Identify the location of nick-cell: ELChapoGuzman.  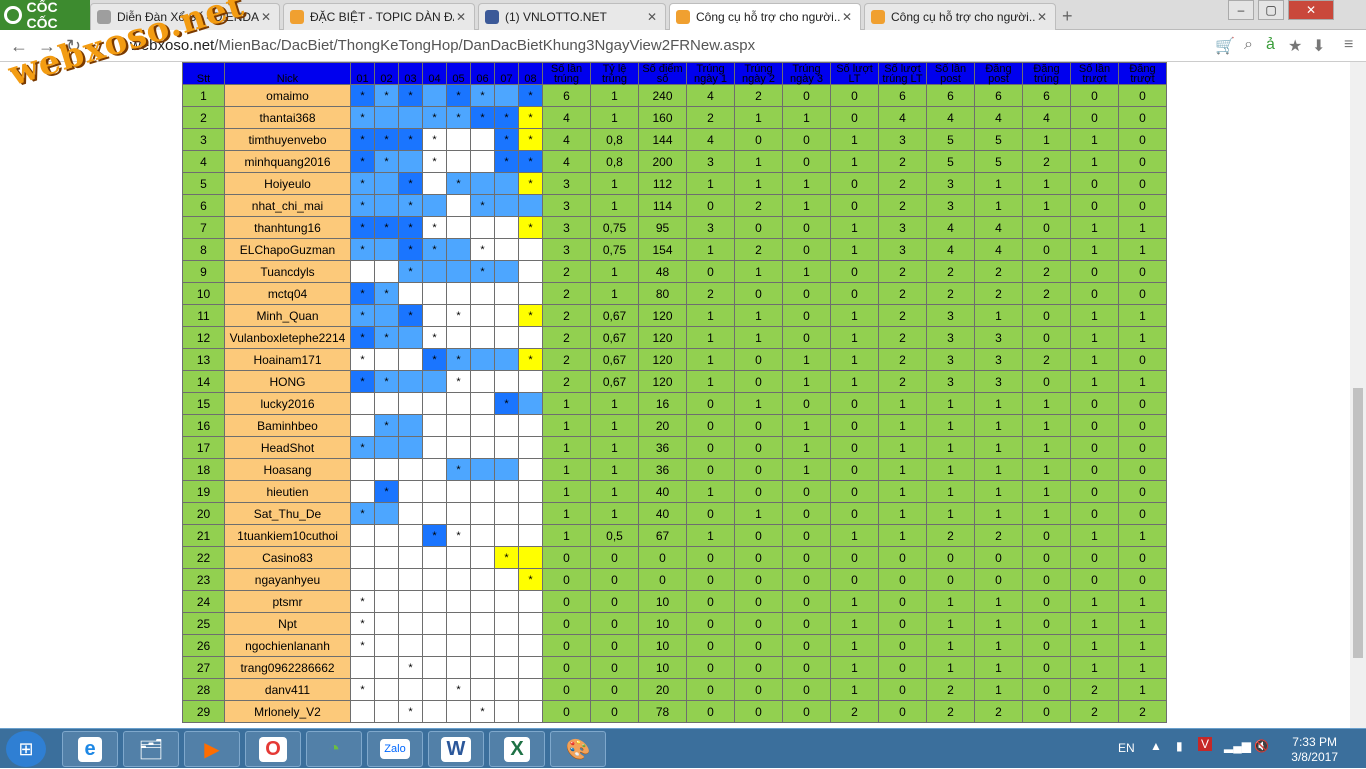
(287, 249).